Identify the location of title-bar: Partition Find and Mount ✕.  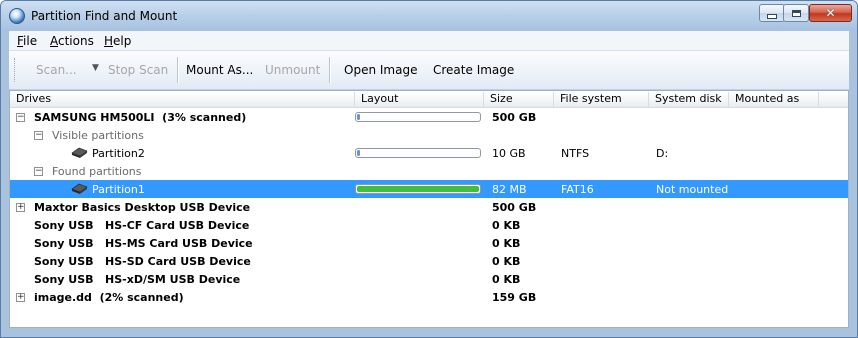
(429, 16).